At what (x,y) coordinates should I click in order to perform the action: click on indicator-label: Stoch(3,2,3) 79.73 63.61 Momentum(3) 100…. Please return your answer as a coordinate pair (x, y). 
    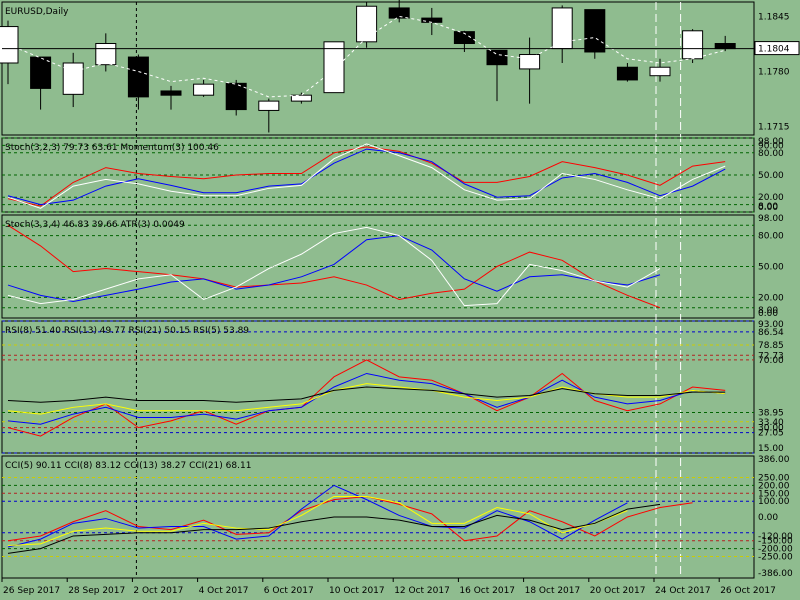
    Looking at the image, I should click on (112, 148).